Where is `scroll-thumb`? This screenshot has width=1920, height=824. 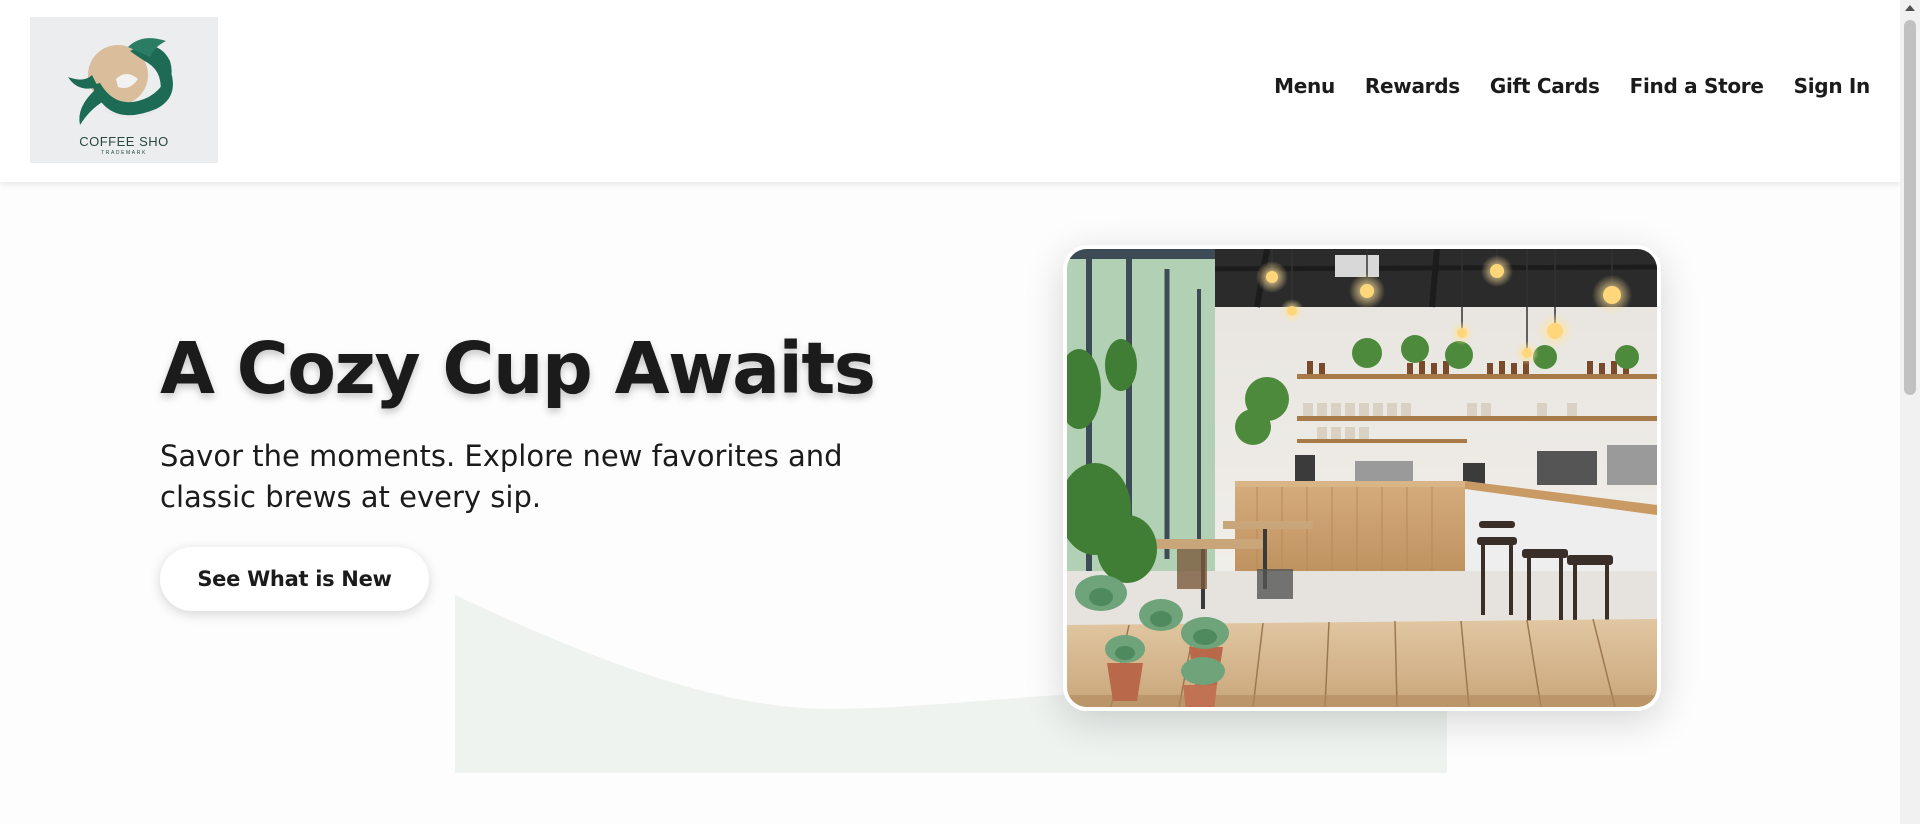
scroll-thumb is located at coordinates (1910, 207).